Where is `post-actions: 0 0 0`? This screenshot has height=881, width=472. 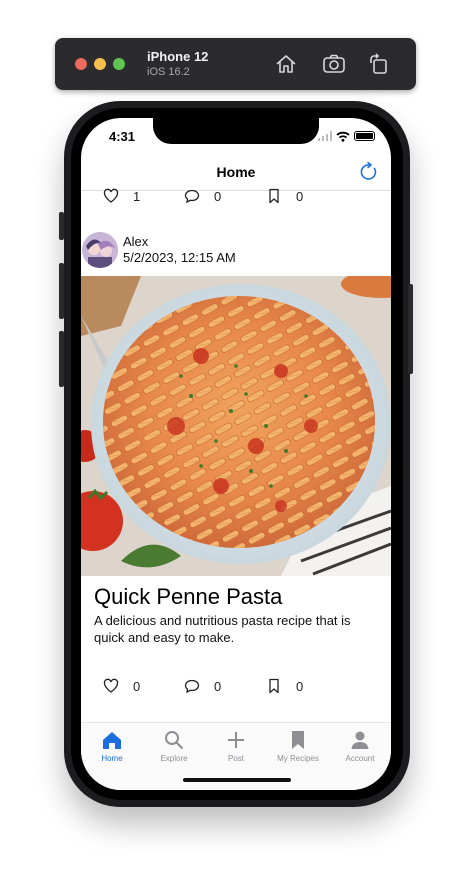
post-actions: 0 0 0 is located at coordinates (236, 688).